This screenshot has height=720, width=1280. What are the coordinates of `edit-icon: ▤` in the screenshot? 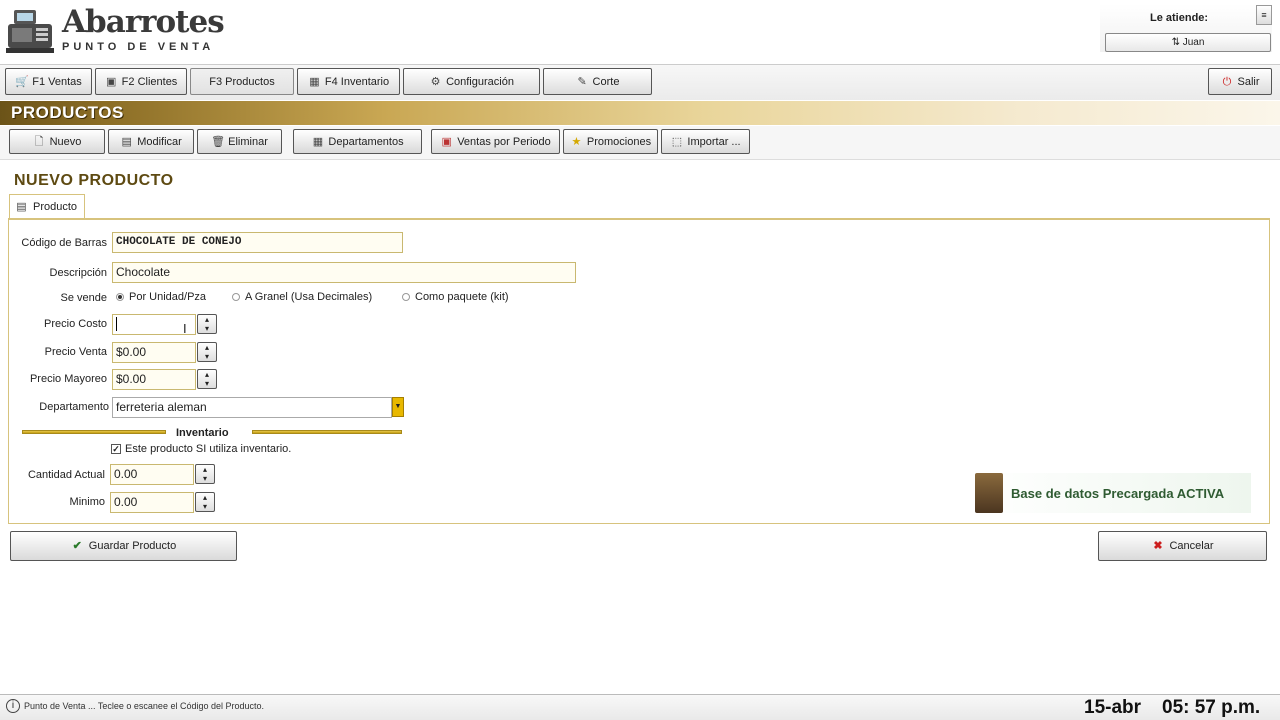 It's located at (126, 141).